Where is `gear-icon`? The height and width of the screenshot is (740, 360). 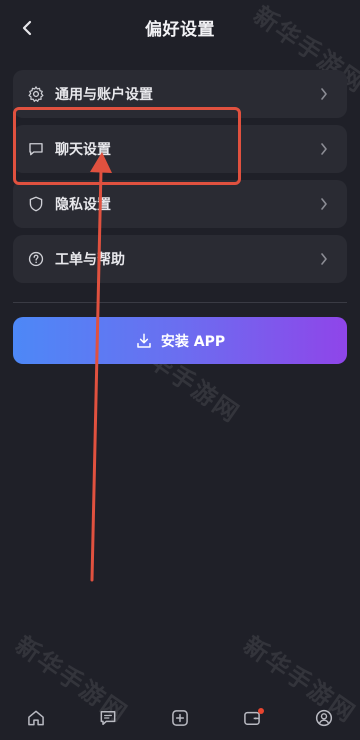
gear-icon is located at coordinates (36, 94).